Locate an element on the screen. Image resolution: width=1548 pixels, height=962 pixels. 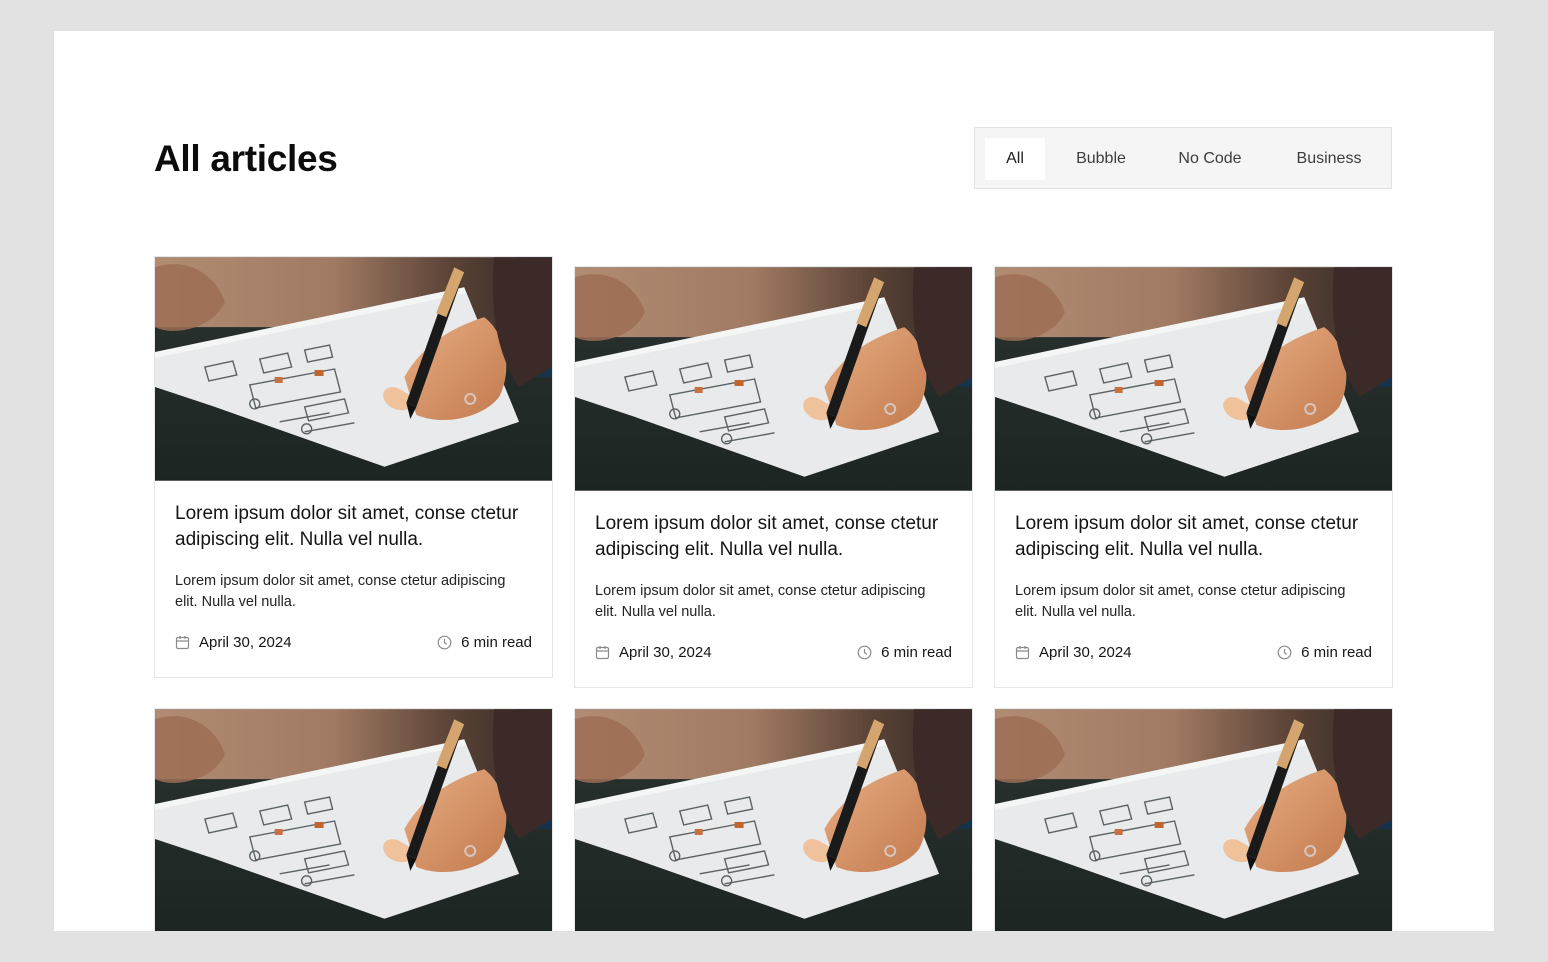
filter-no-code: No Code is located at coordinates (1210, 159).